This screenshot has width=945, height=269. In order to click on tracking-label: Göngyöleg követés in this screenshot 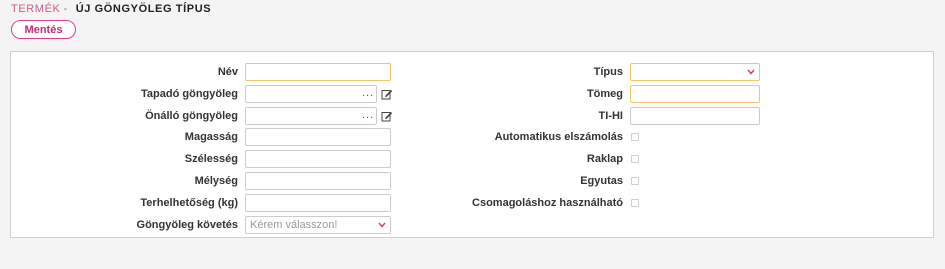, I will do `click(187, 225)`.